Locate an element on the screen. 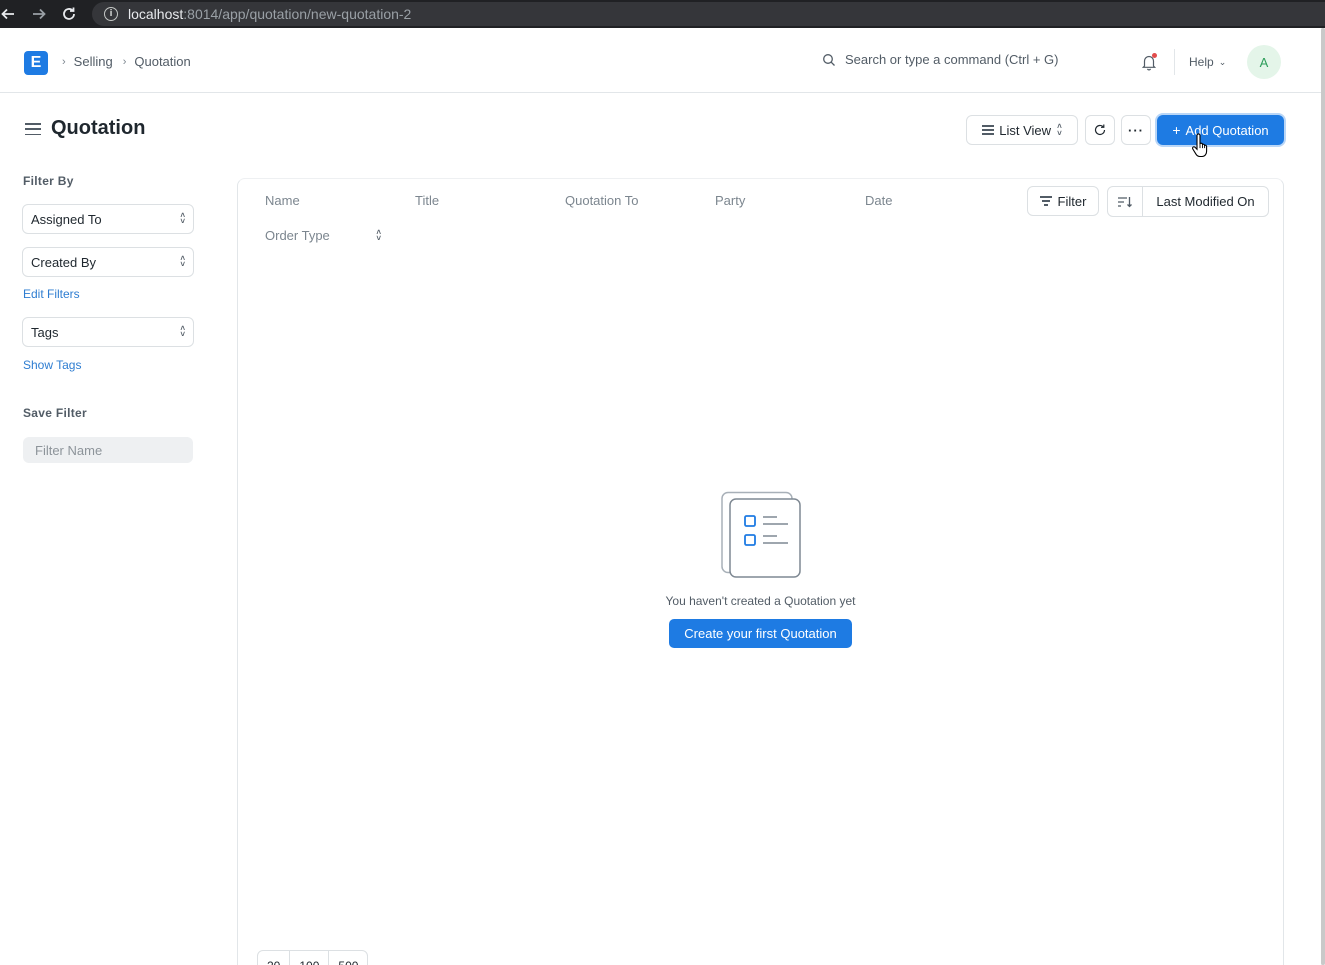 The height and width of the screenshot is (965, 1325). help-label: Help is located at coordinates (1201, 62).